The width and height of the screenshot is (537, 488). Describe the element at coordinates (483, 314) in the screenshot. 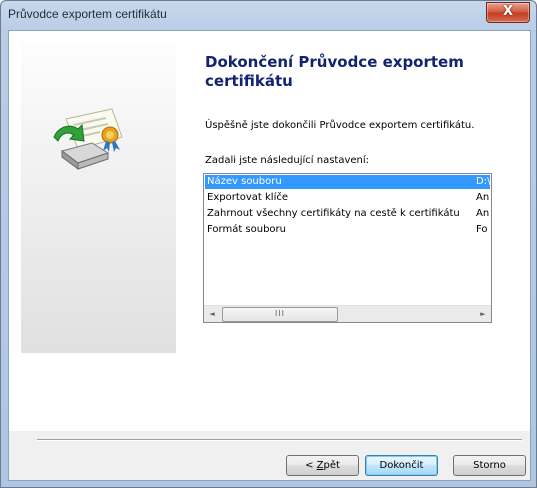

I see `scroll-right-arrow-icon: ►` at that location.